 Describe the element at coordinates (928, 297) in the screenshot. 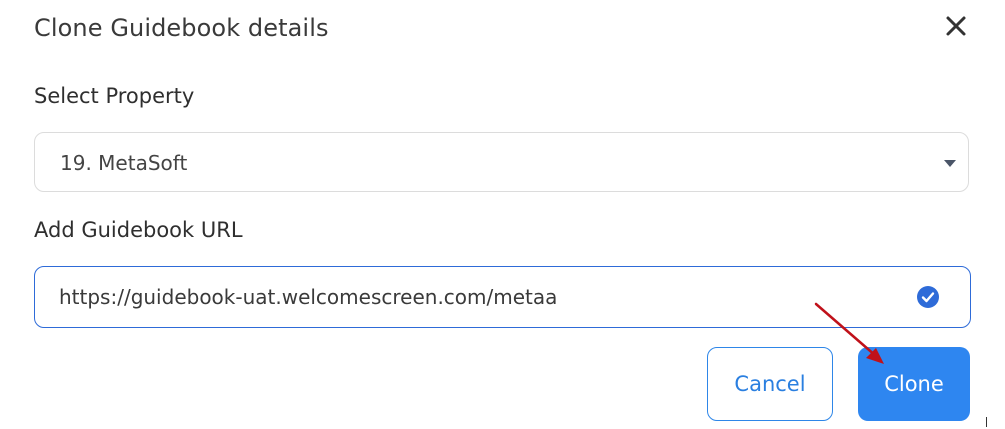

I see `check-circle-icon` at that location.